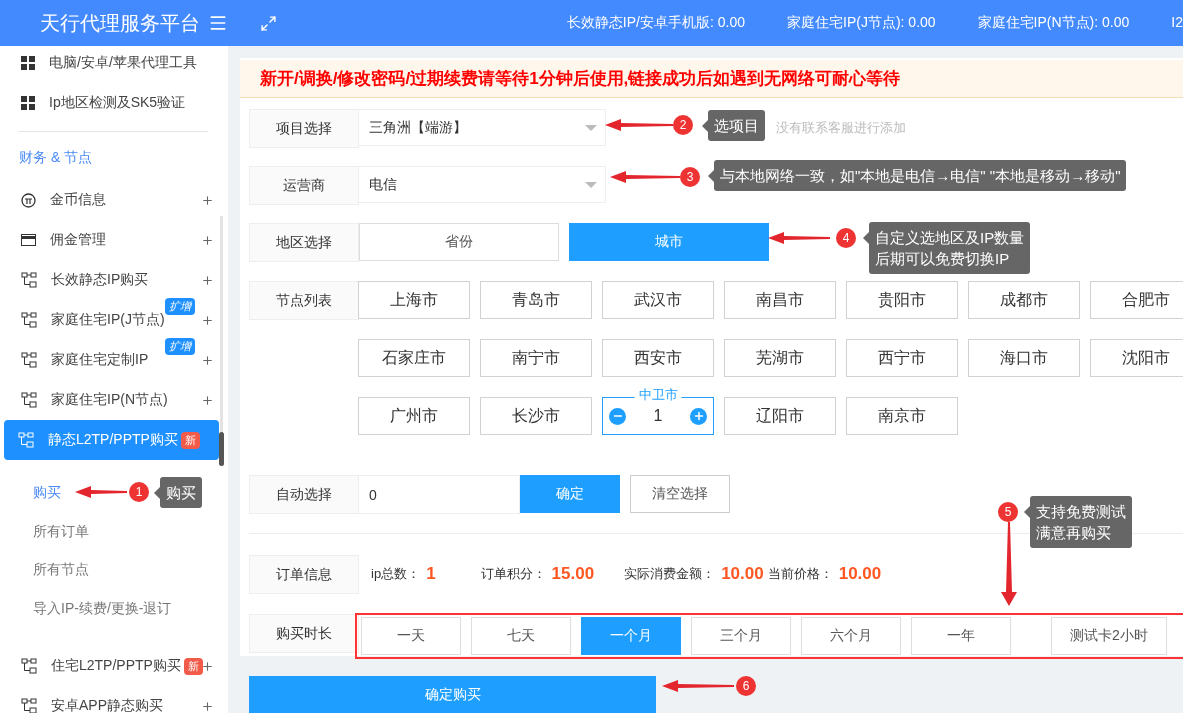 The image size is (1183, 713). What do you see at coordinates (414, 358) in the screenshot?
I see `city-option: 石家庄市` at bounding box center [414, 358].